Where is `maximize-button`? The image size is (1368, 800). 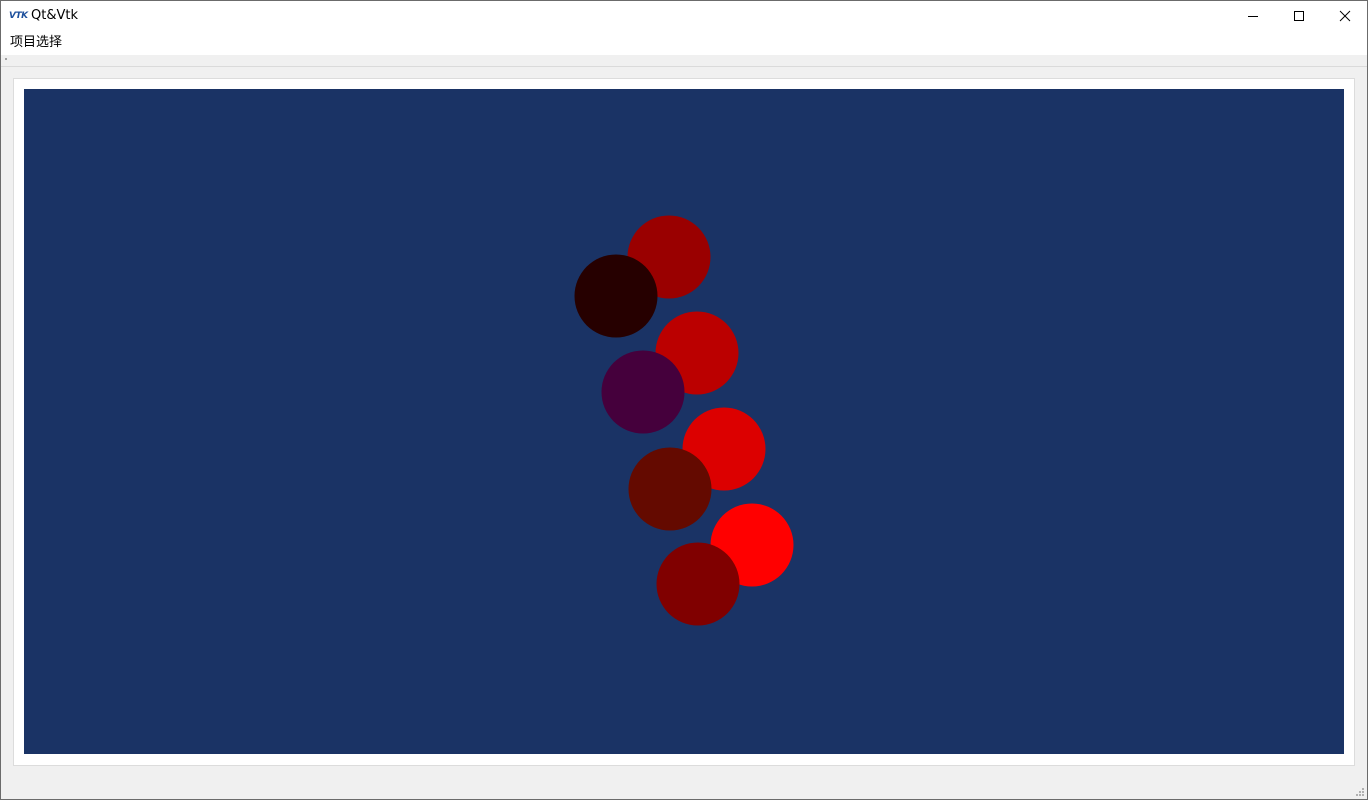
maximize-button is located at coordinates (1299, 16).